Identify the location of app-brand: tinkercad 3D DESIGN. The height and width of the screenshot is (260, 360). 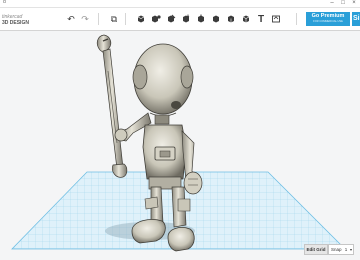
(15, 20).